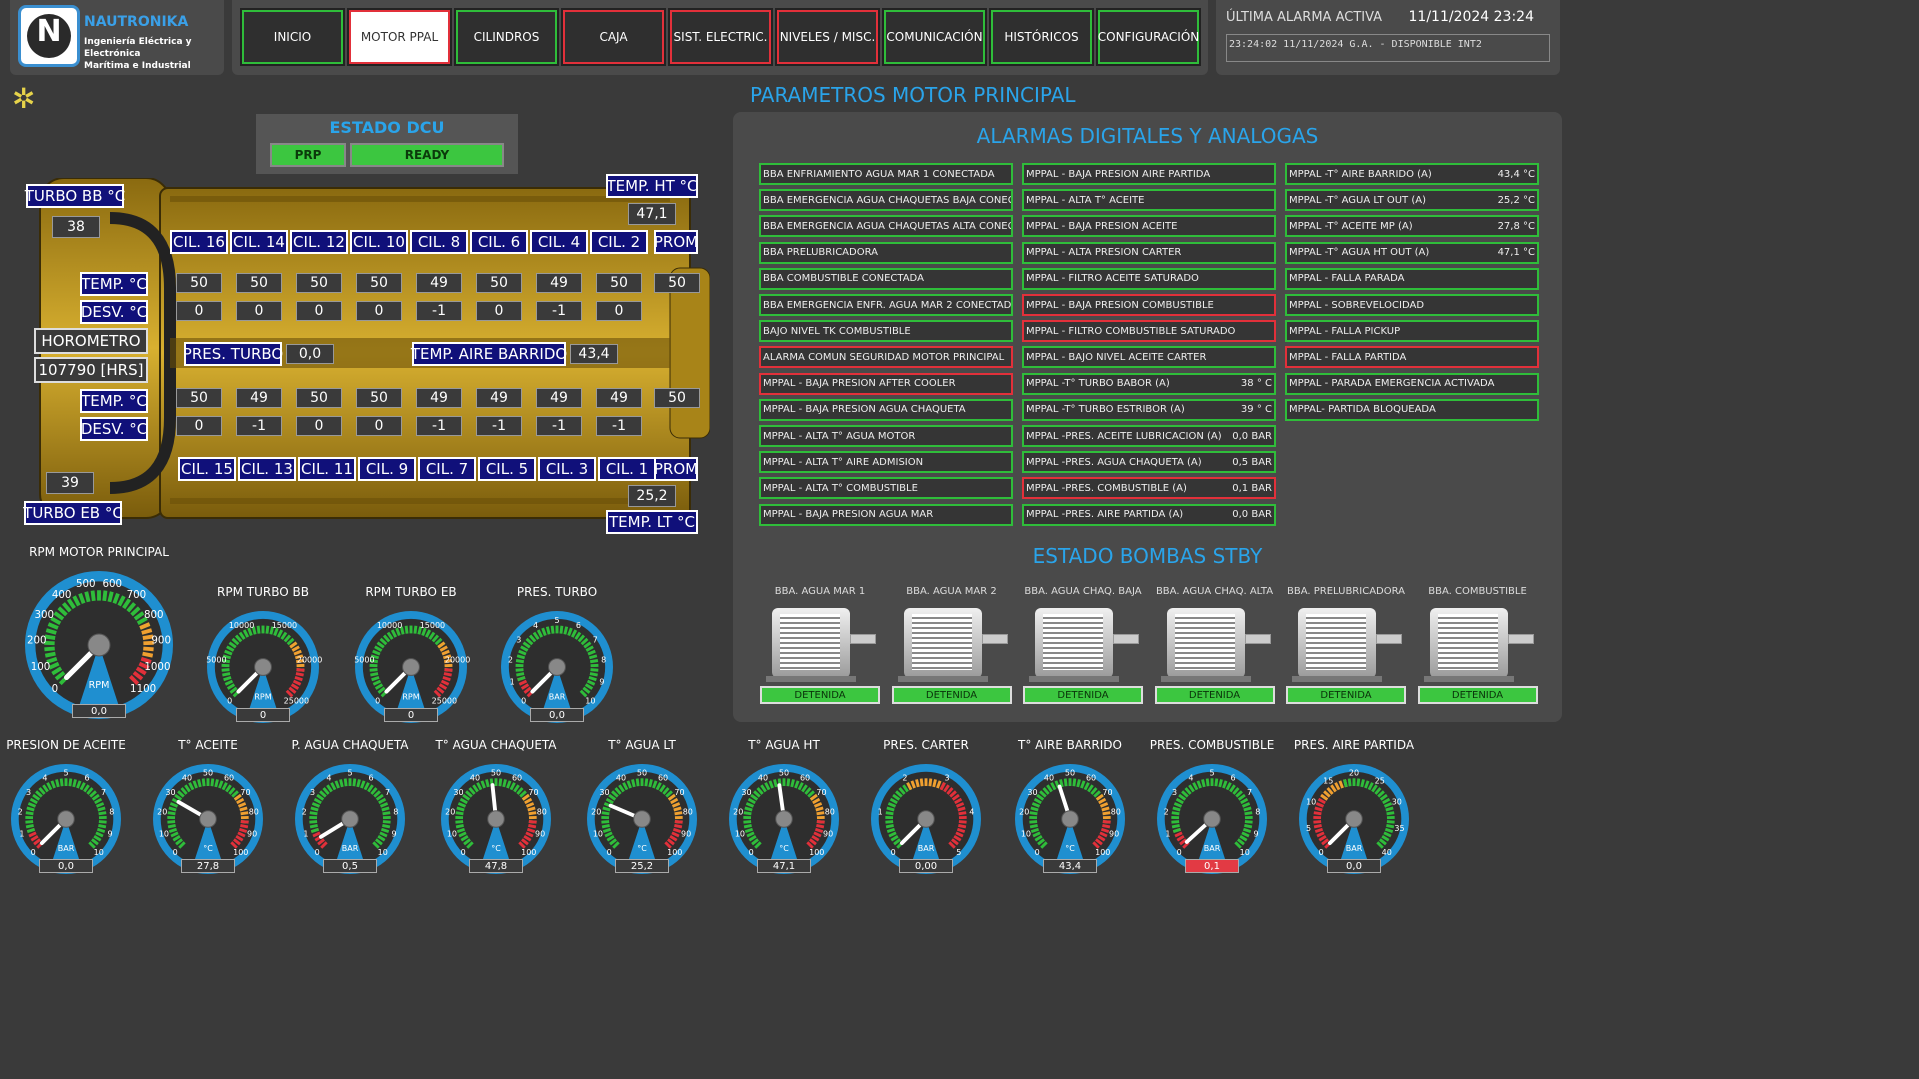  Describe the element at coordinates (1149, 278) in the screenshot. I see `alarm-item: MPPAL - FILTRO ACEITE SATURADO` at that location.